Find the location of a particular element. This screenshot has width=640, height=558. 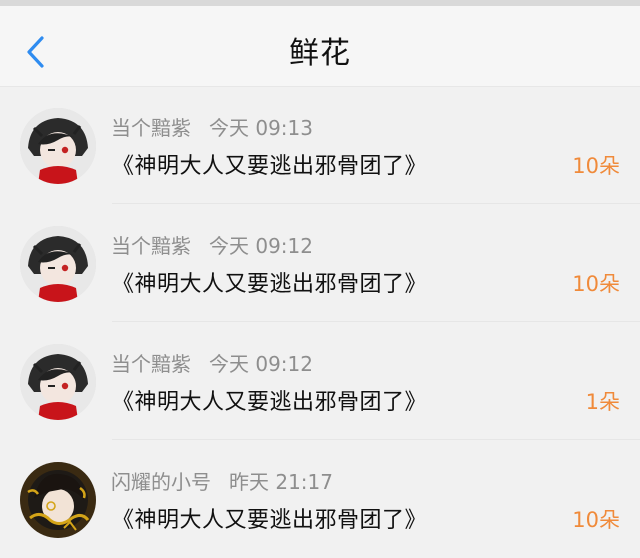

page-title: 鲜花 is located at coordinates (320, 53).